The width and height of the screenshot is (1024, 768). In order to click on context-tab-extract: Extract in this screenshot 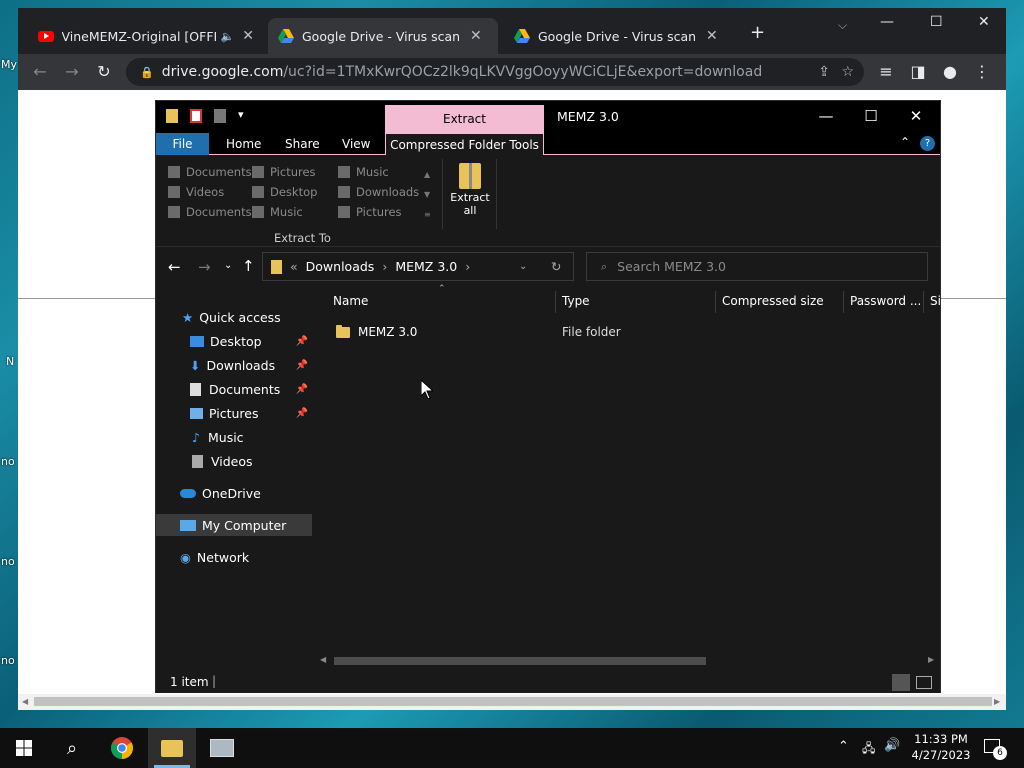, I will do `click(464, 119)`.